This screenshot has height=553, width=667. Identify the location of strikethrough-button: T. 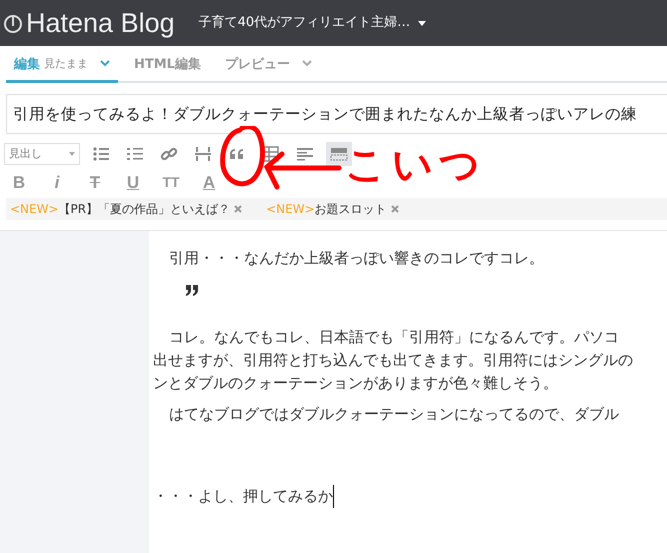
(95, 182).